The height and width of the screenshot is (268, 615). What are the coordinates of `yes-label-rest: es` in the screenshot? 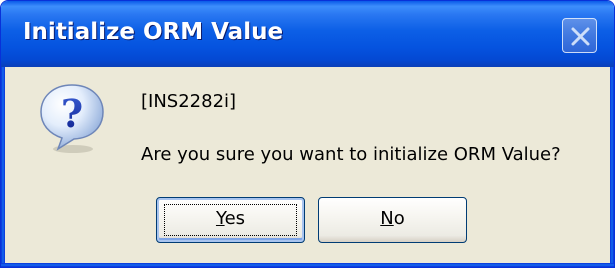 It's located at (235, 218).